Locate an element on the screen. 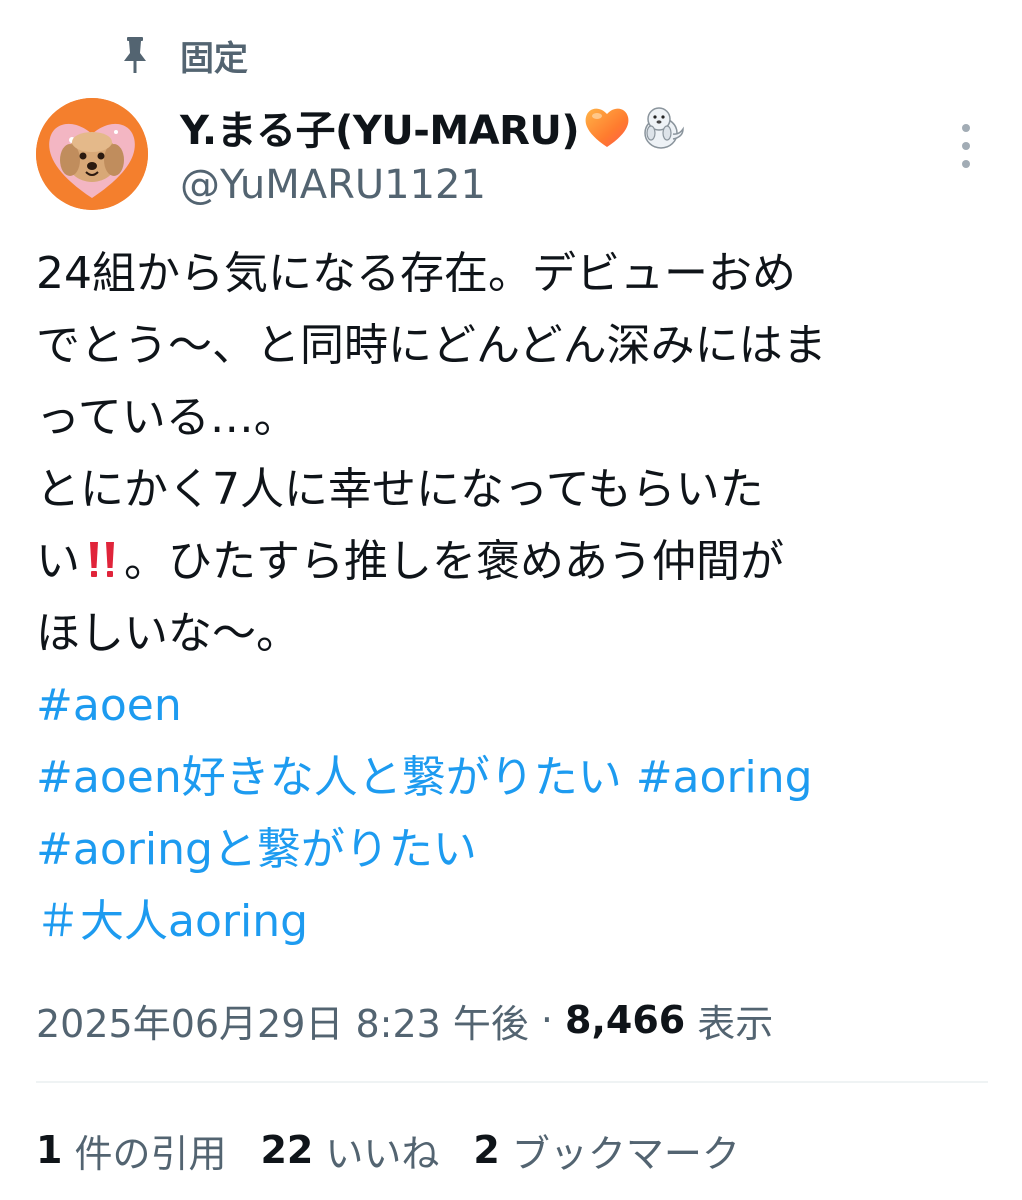 The image size is (1022, 1200). hashtag-link: ＃大人aoring is located at coordinates (516, 922).